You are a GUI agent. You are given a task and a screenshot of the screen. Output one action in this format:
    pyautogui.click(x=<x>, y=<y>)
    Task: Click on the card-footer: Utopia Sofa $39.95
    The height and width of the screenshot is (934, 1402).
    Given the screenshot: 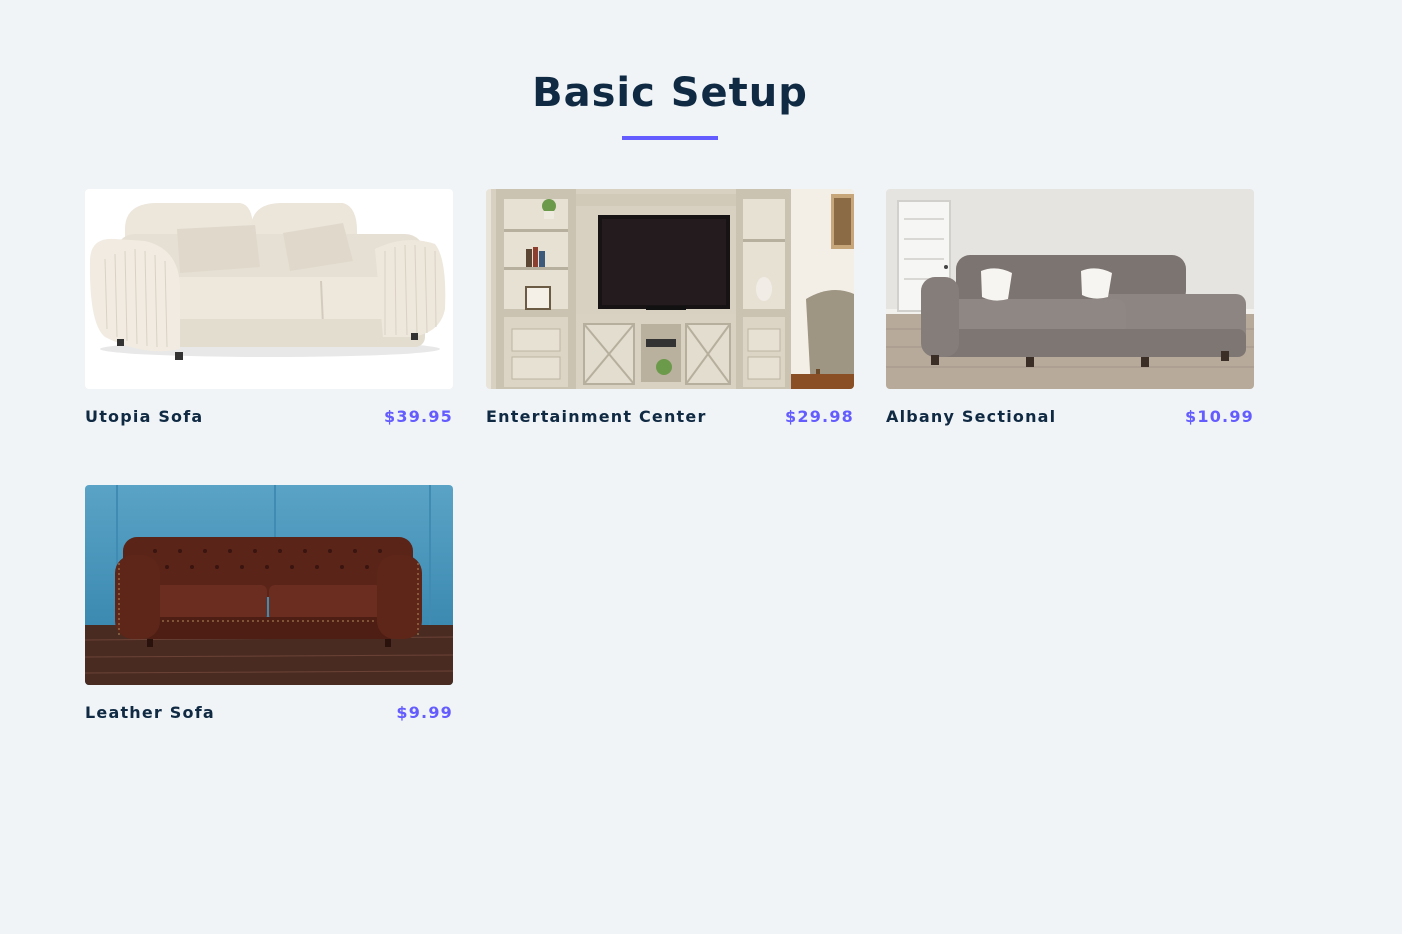 What is the action you would take?
    pyautogui.click(x=269, y=416)
    